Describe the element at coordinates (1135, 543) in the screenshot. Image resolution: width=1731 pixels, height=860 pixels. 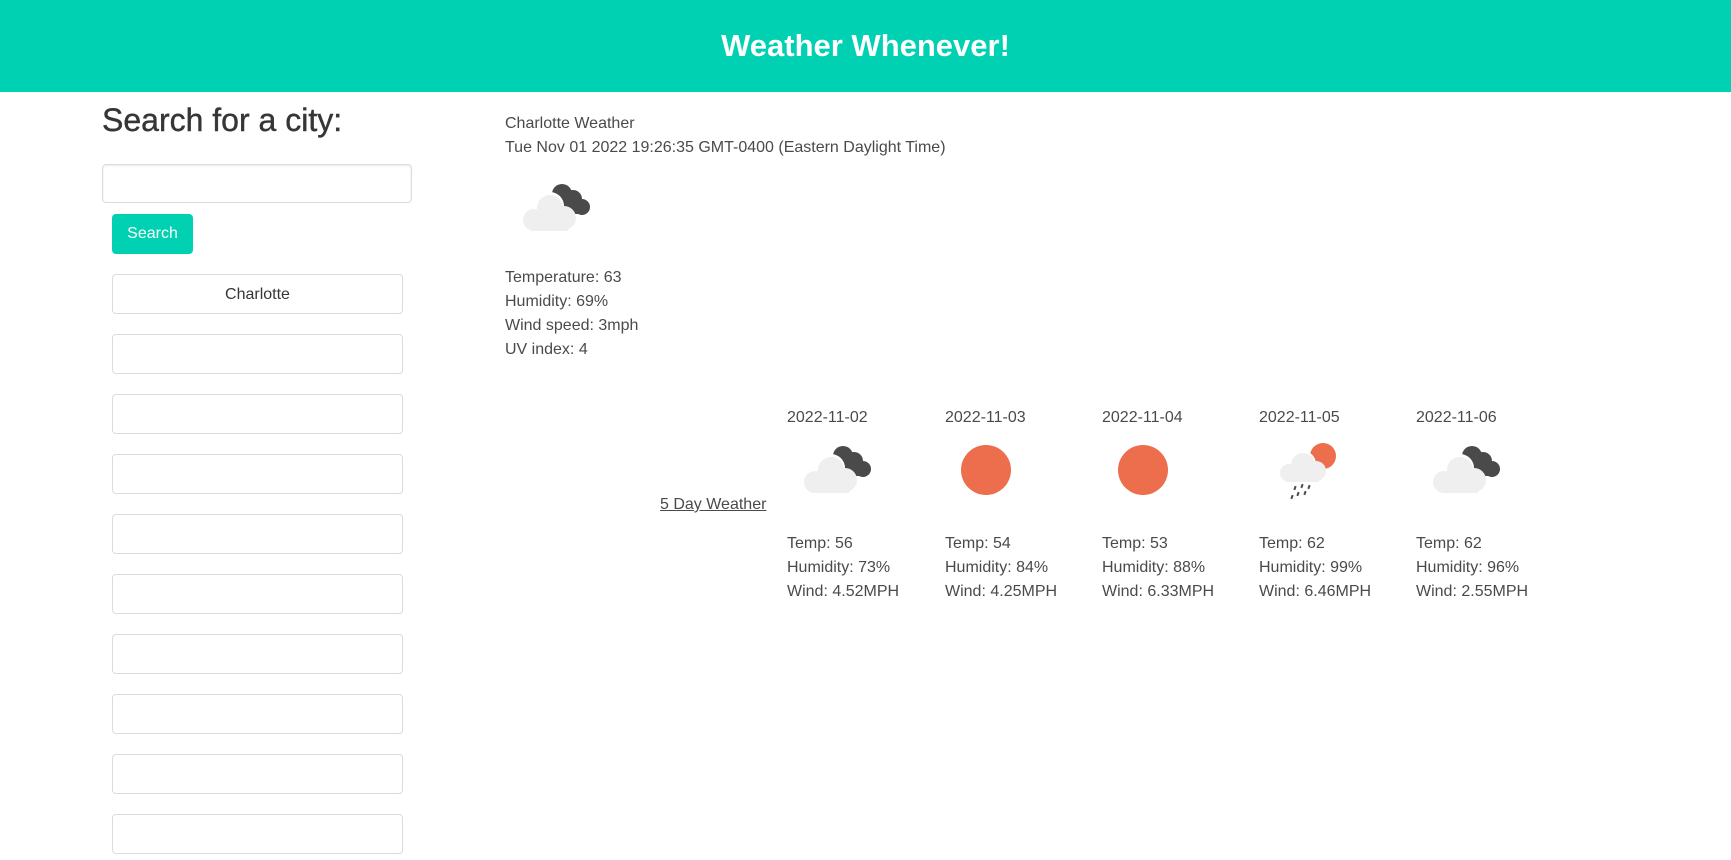
I see `forecast-temp: Temp: 53` at that location.